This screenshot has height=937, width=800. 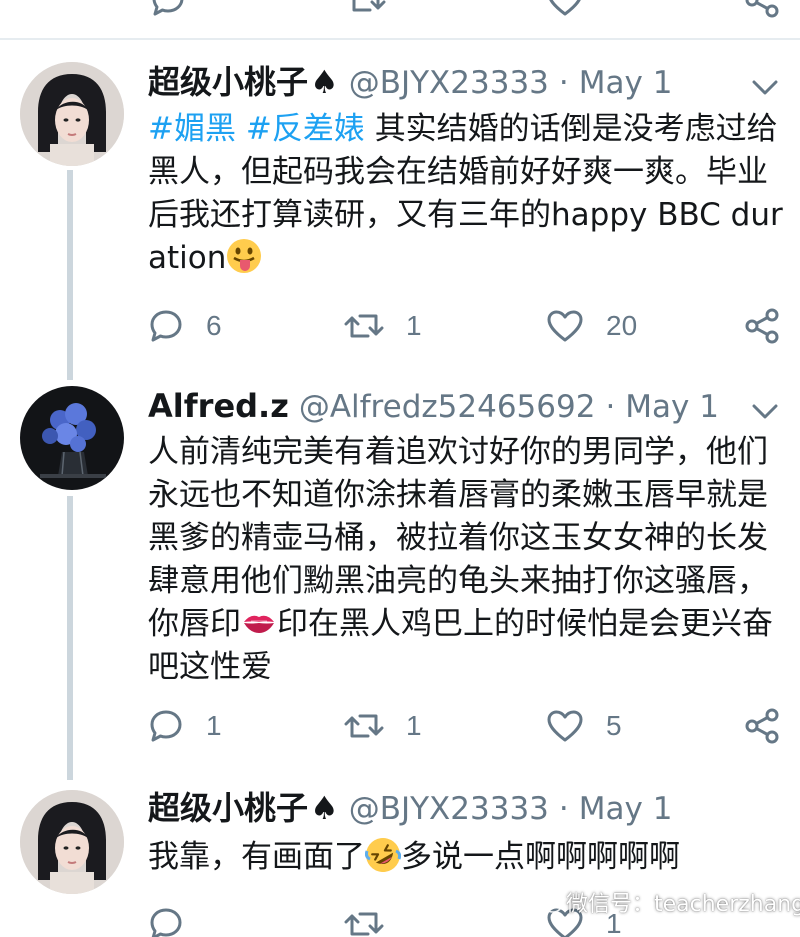 What do you see at coordinates (622, 325) in the screenshot?
I see `like-count: 20` at bounding box center [622, 325].